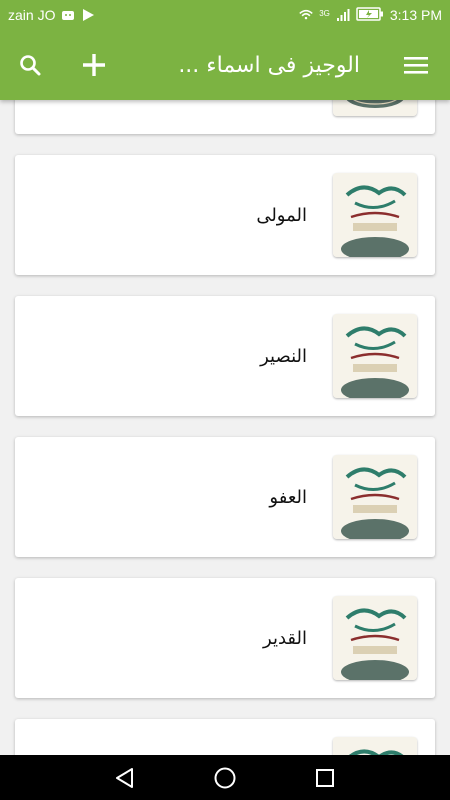 This screenshot has height=800, width=450. Describe the element at coordinates (32, 15) in the screenshot. I see `carrier-label: zain JO` at that location.